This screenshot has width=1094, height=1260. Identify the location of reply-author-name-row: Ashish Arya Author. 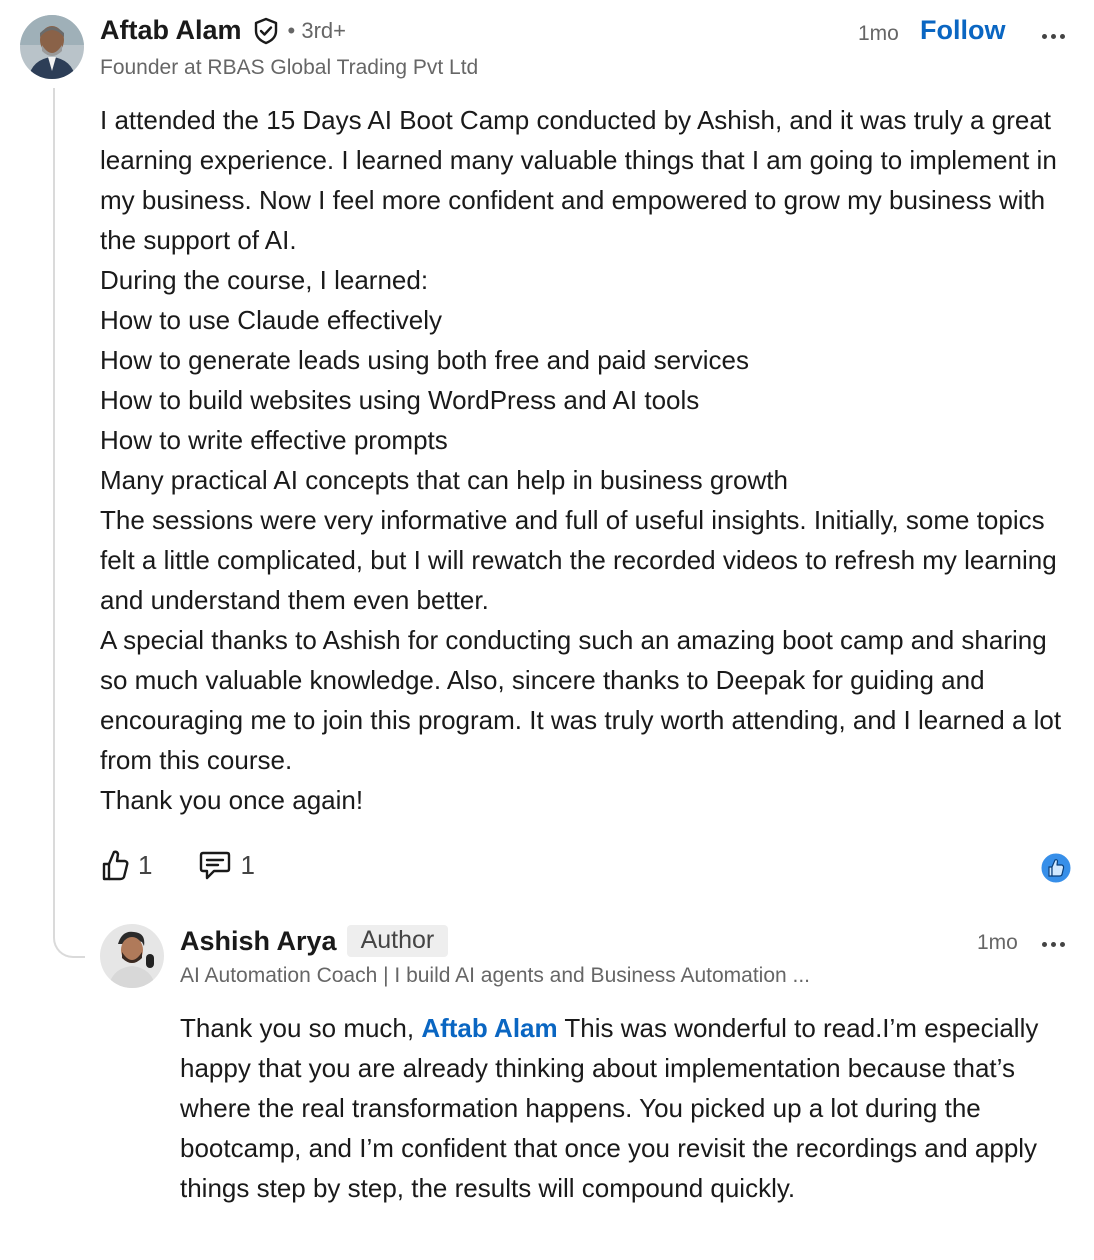
(314, 941).